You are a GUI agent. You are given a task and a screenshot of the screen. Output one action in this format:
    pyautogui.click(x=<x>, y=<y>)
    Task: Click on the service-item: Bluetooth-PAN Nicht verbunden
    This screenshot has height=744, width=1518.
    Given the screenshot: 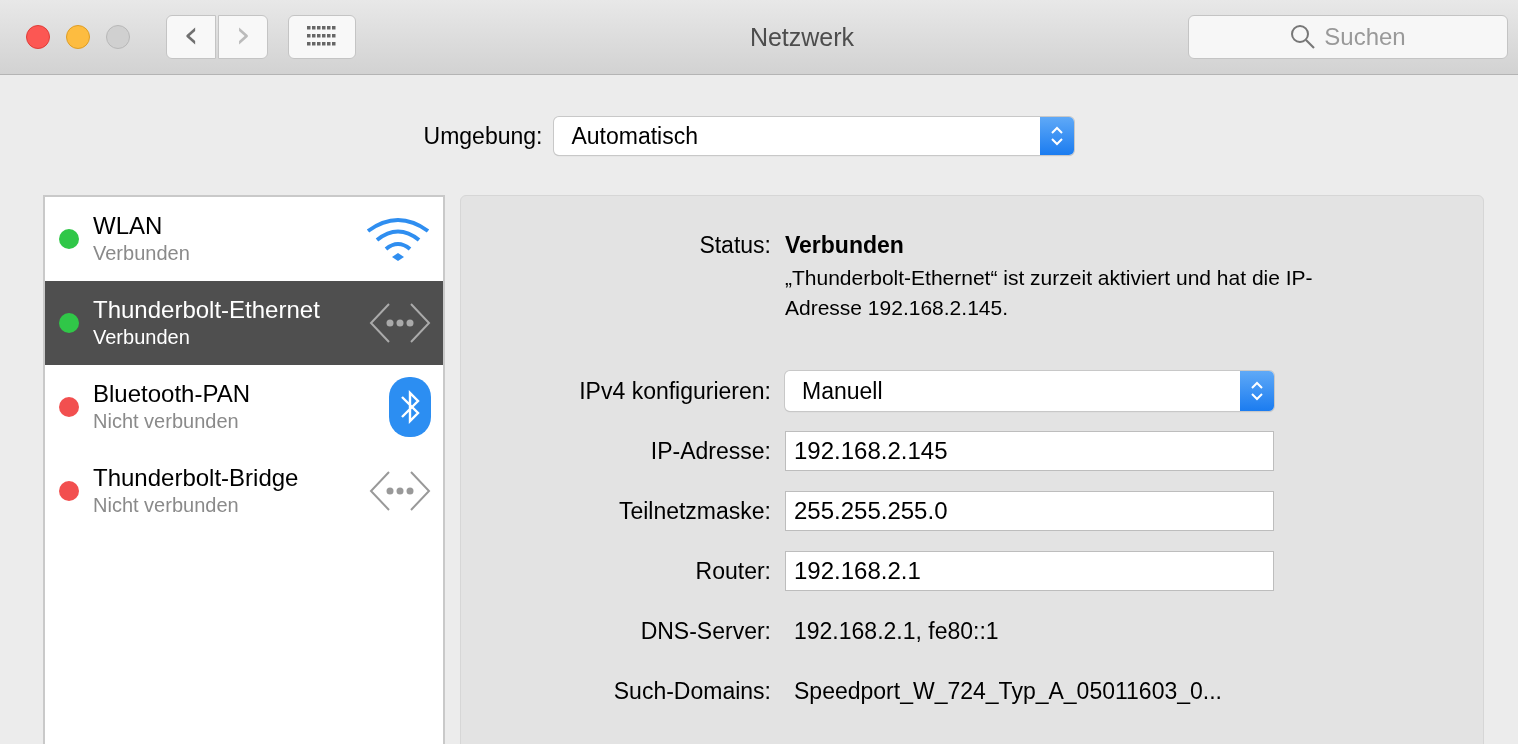 What is the action you would take?
    pyautogui.click(x=244, y=407)
    